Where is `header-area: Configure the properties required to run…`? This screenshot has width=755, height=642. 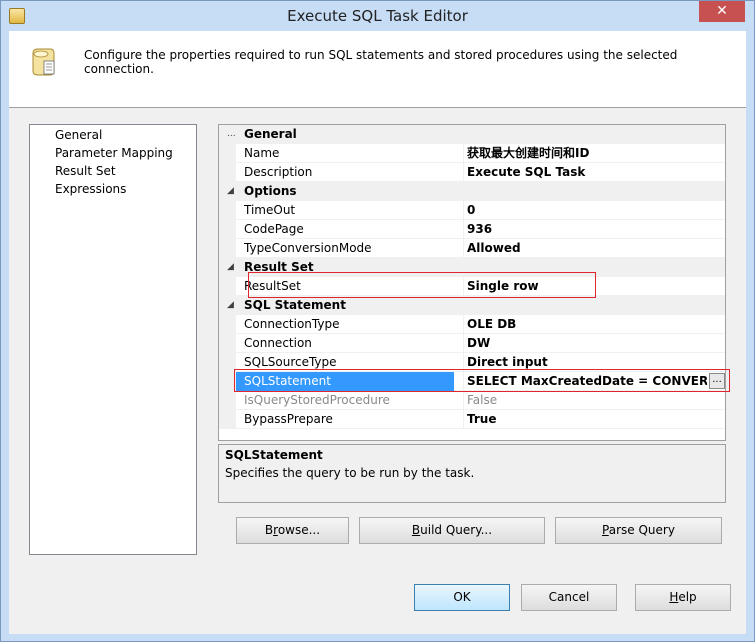 header-area: Configure the properties required to run… is located at coordinates (377, 69).